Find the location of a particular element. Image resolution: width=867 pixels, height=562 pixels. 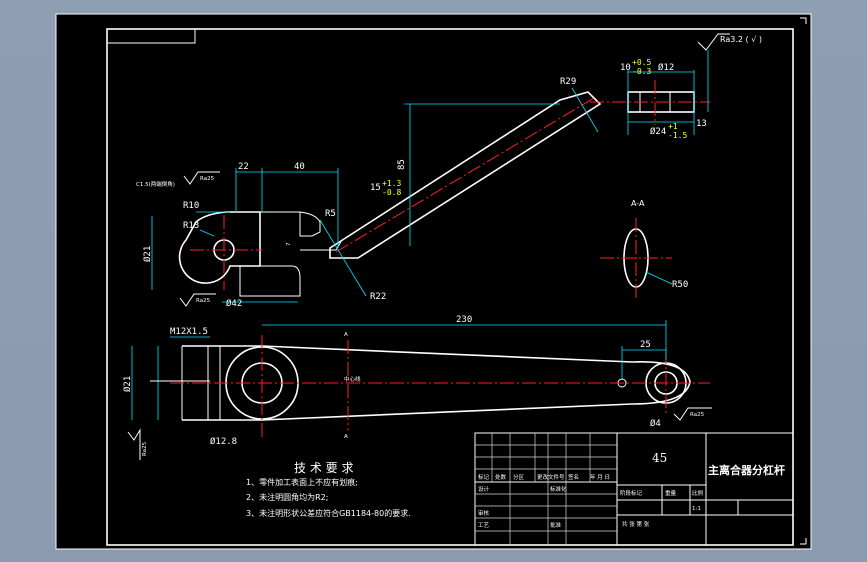

svg-text: 13 is located at coordinates (701, 124).